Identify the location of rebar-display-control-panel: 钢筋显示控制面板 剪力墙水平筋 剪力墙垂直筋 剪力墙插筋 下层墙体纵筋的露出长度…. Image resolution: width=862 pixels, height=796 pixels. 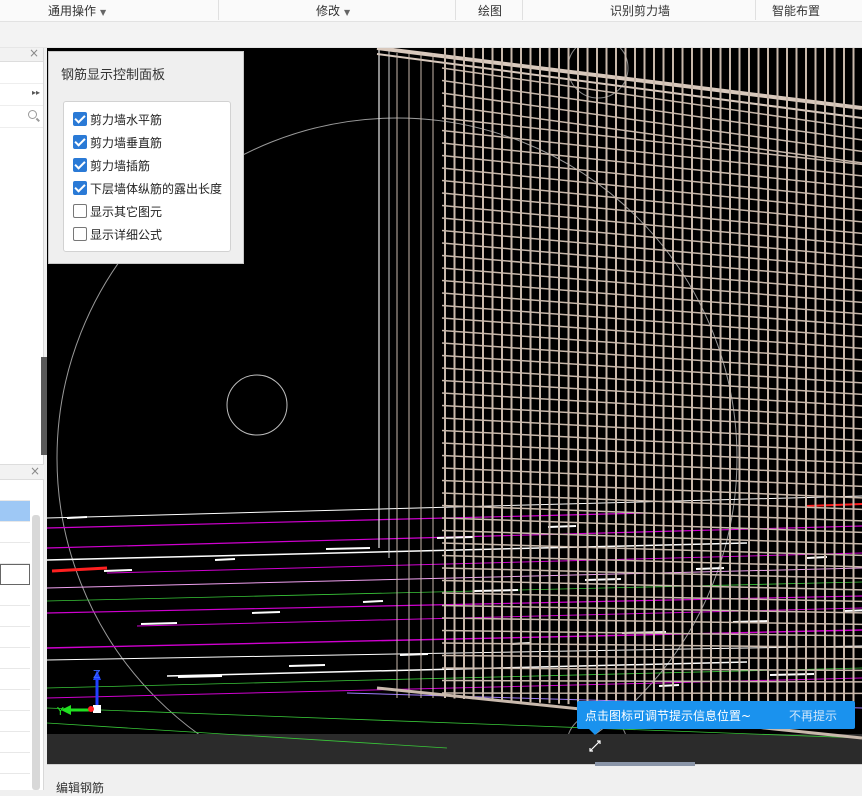
(146, 157).